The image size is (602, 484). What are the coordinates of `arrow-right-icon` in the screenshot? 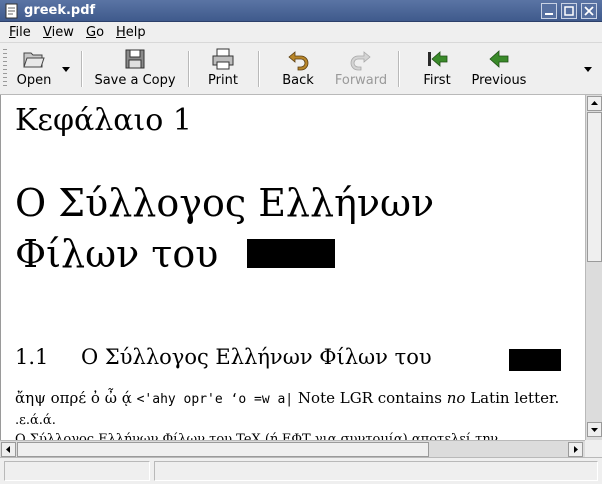 It's located at (576, 449).